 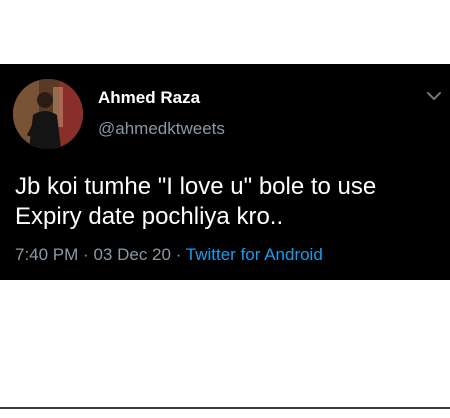 I want to click on avatar, so click(x=48, y=114).